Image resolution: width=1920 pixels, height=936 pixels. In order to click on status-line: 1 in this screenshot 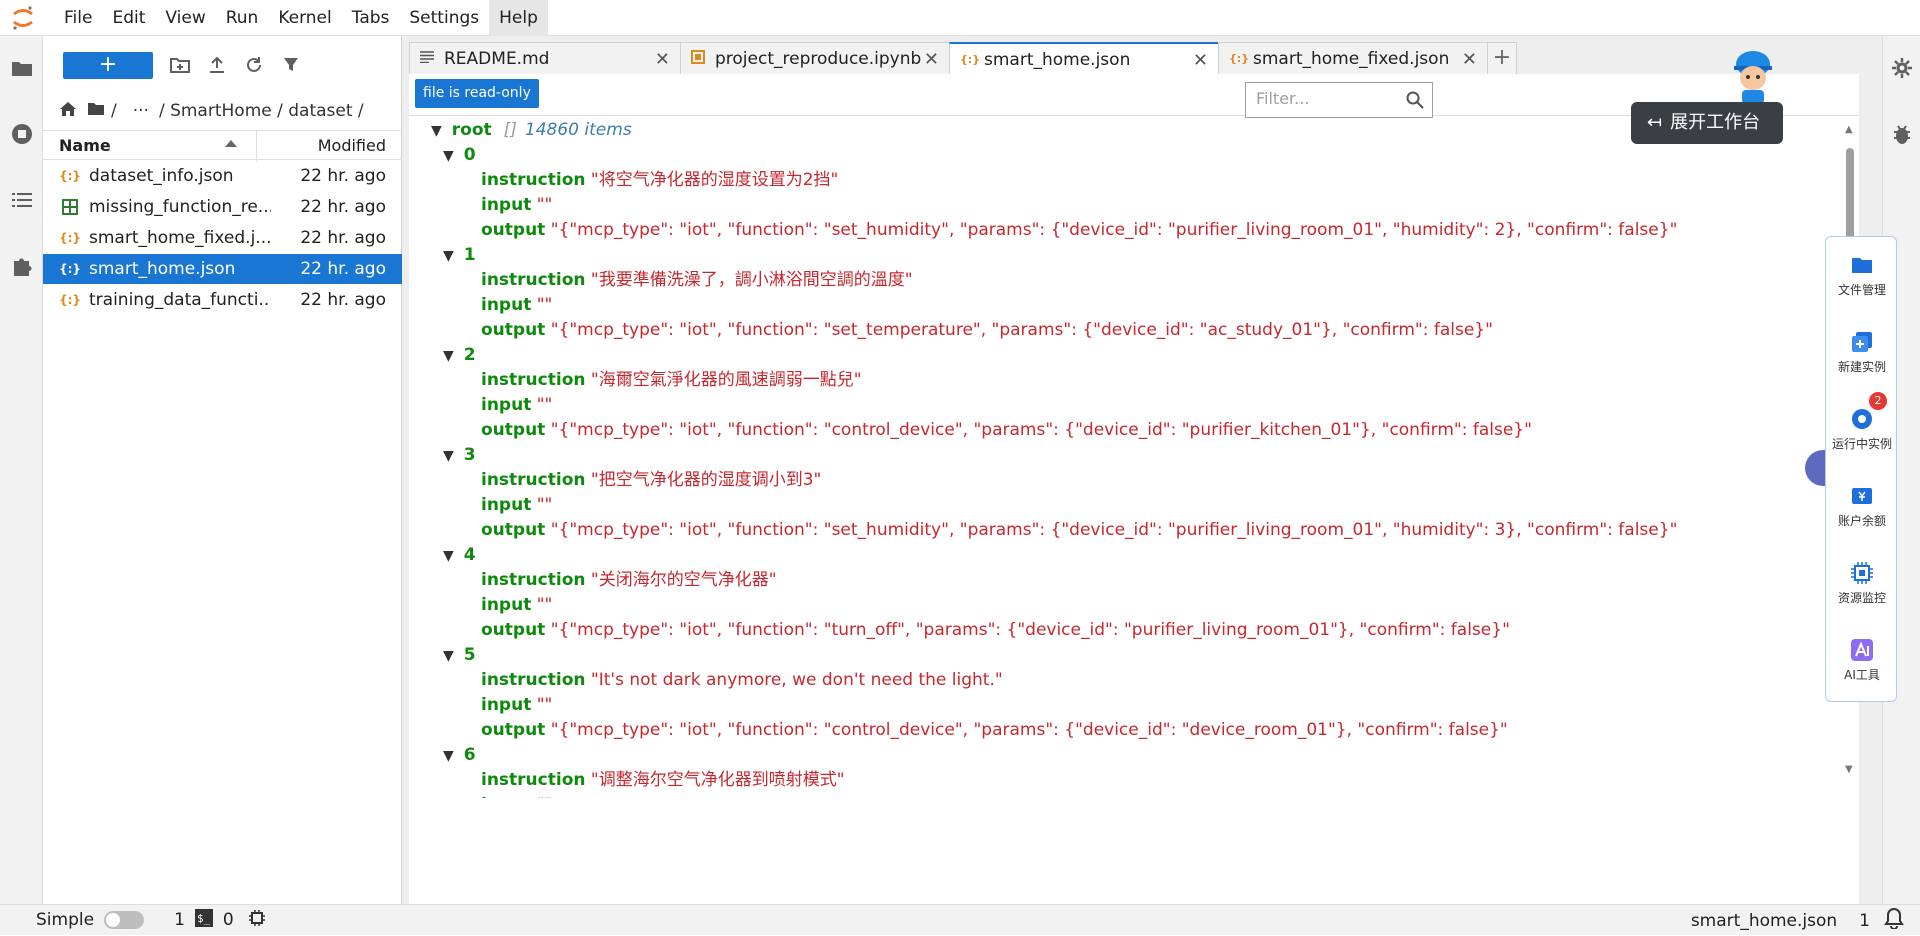, I will do `click(1864, 920)`.